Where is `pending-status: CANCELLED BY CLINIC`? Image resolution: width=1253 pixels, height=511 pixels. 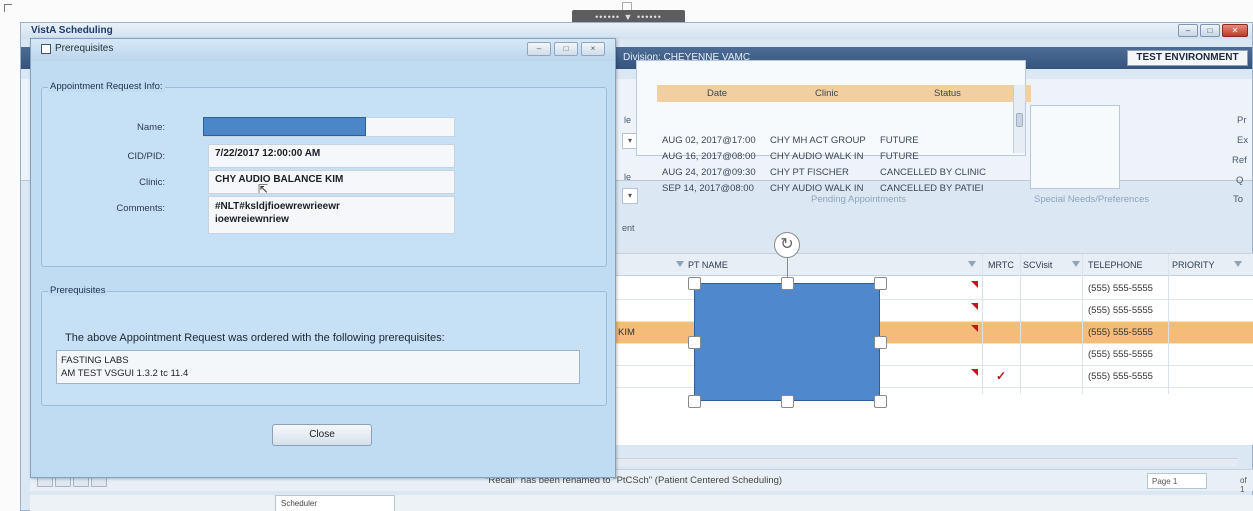
pending-status: CANCELLED BY CLINIC is located at coordinates (933, 172).